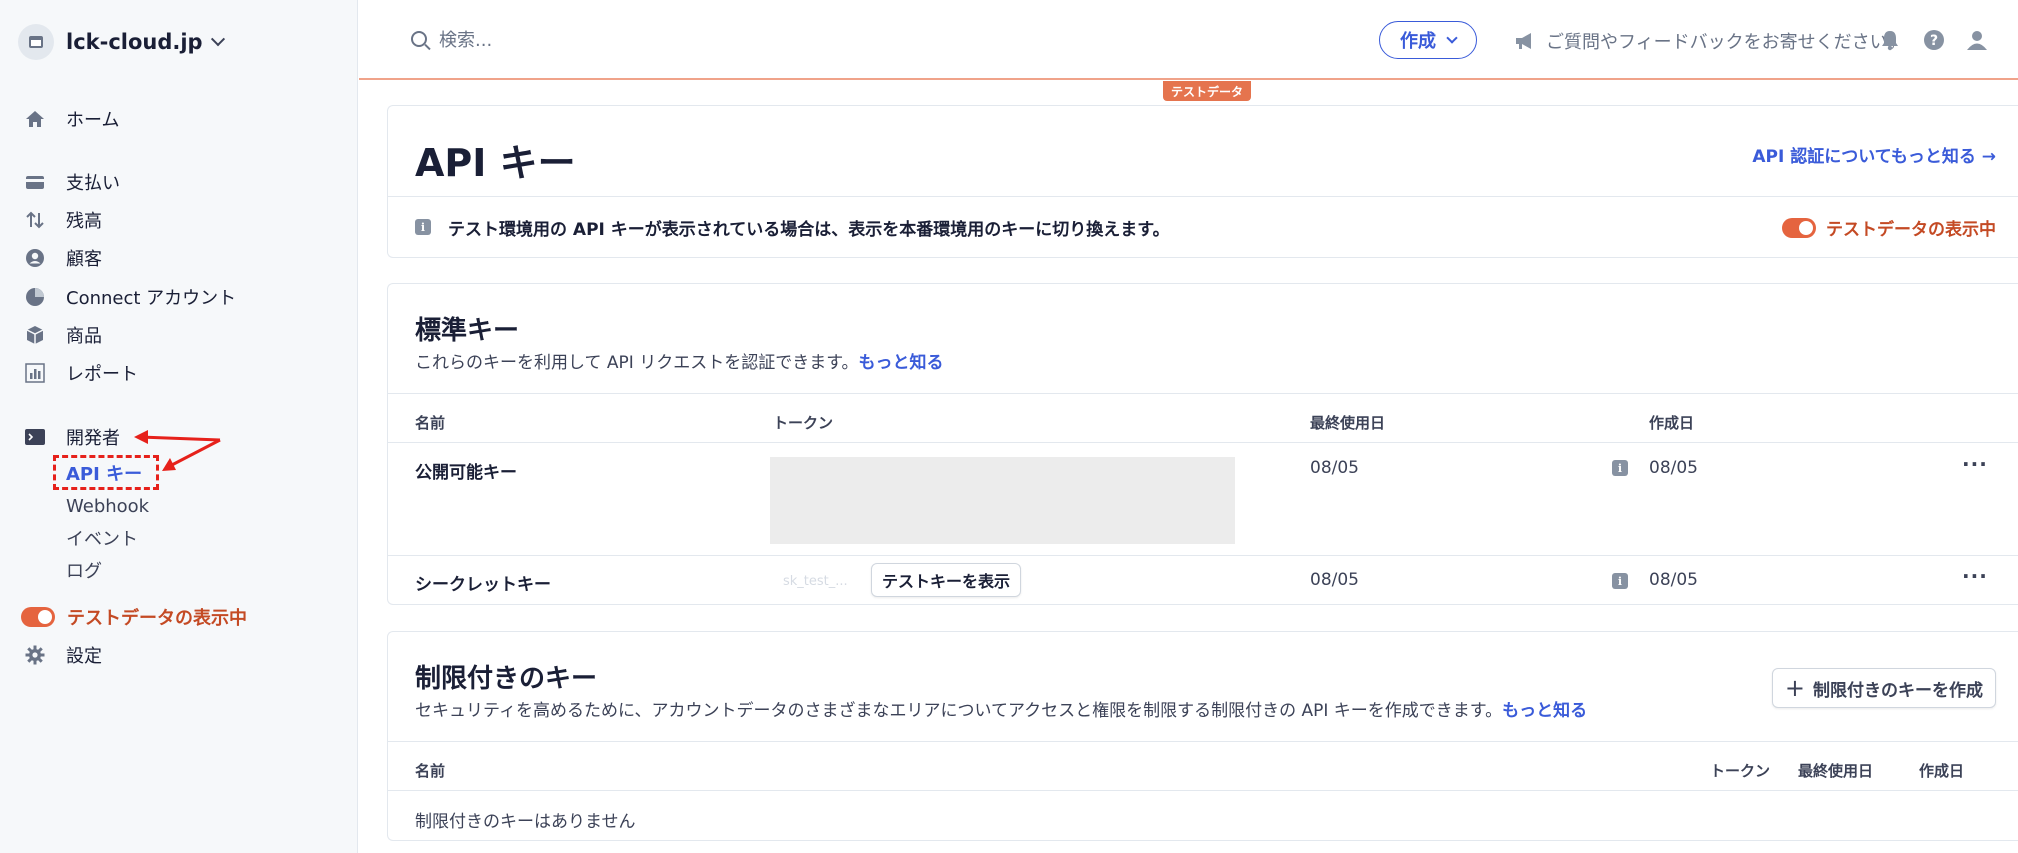  Describe the element at coordinates (107, 506) in the screenshot. I see `sidebar-subitem-webhook: Webhook` at that location.